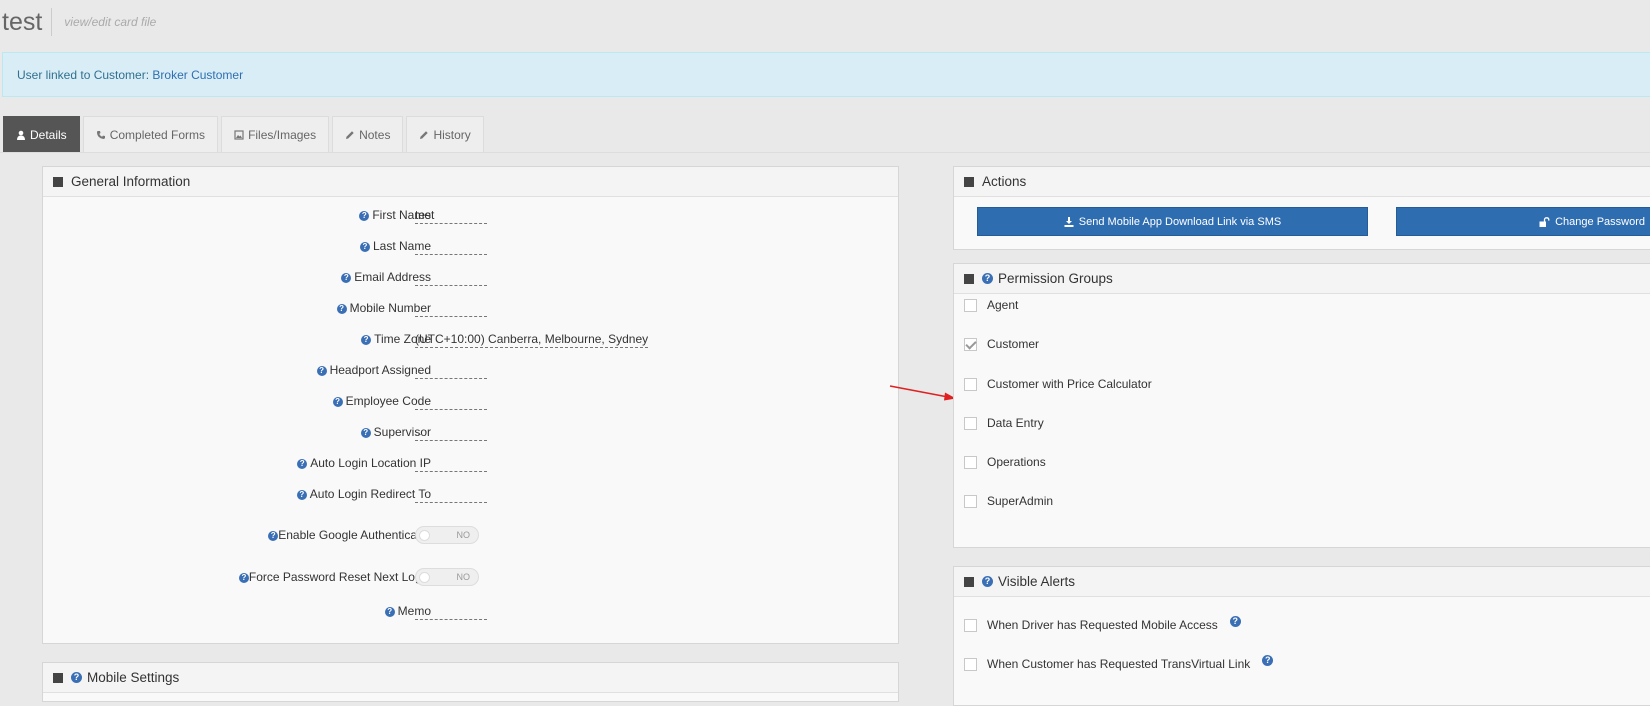 The height and width of the screenshot is (706, 1650). Describe the element at coordinates (447, 577) in the screenshot. I see `force-password-reset-toggle: NO` at that location.